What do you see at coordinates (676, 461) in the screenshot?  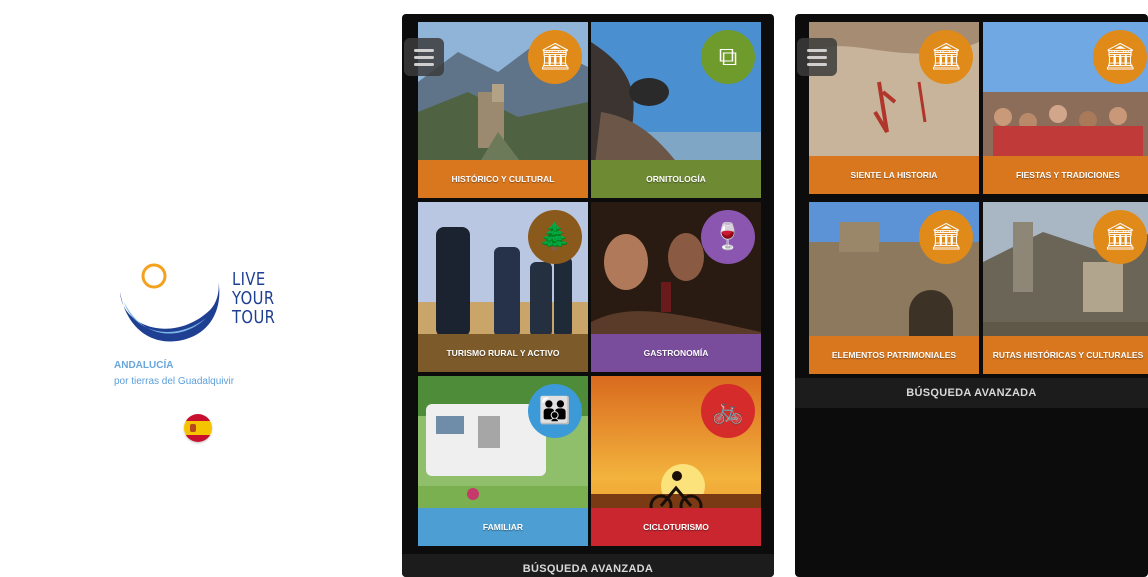 I see `tile-cicloturismo: 🚲 CICLOTURISMO` at bounding box center [676, 461].